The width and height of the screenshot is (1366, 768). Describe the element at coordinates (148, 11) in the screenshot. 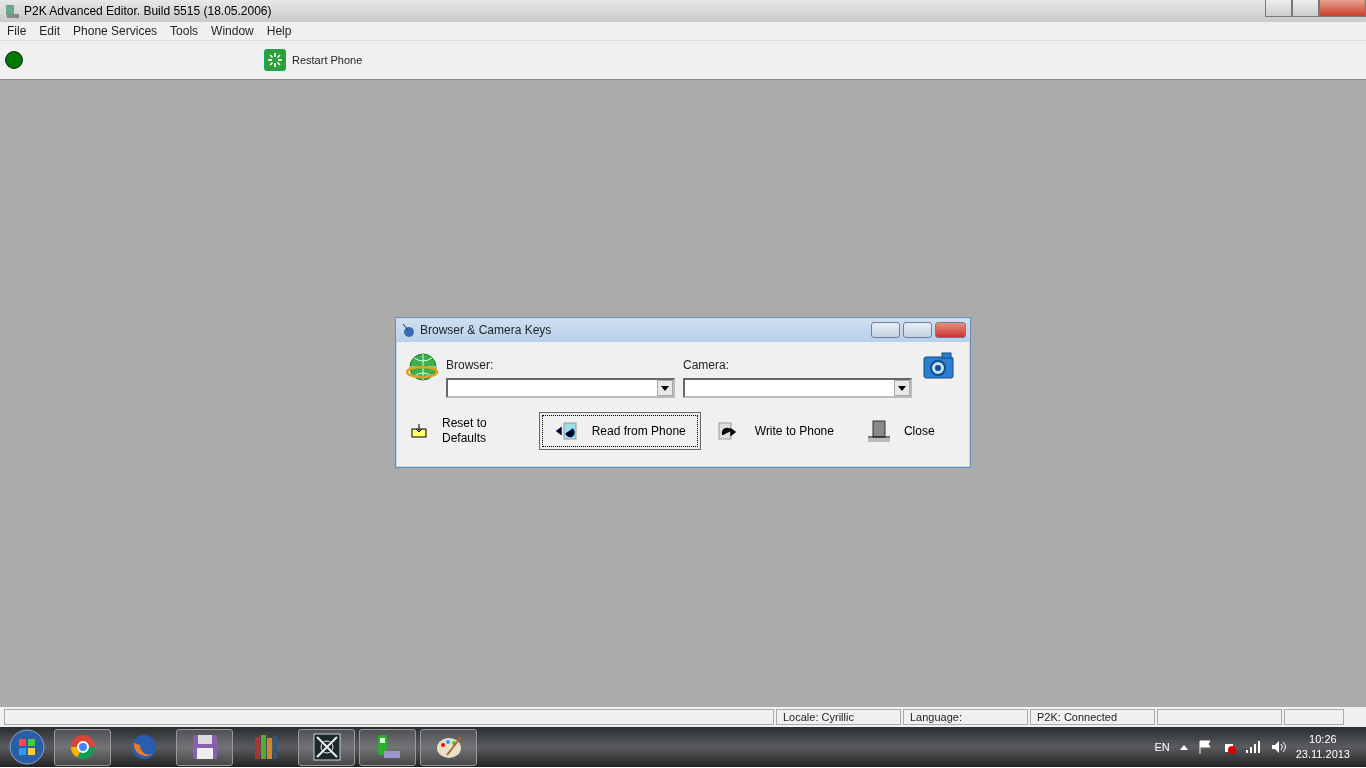

I see `window-title: P2K Advanced Editor. Build 5515 (18.05.2006)` at that location.